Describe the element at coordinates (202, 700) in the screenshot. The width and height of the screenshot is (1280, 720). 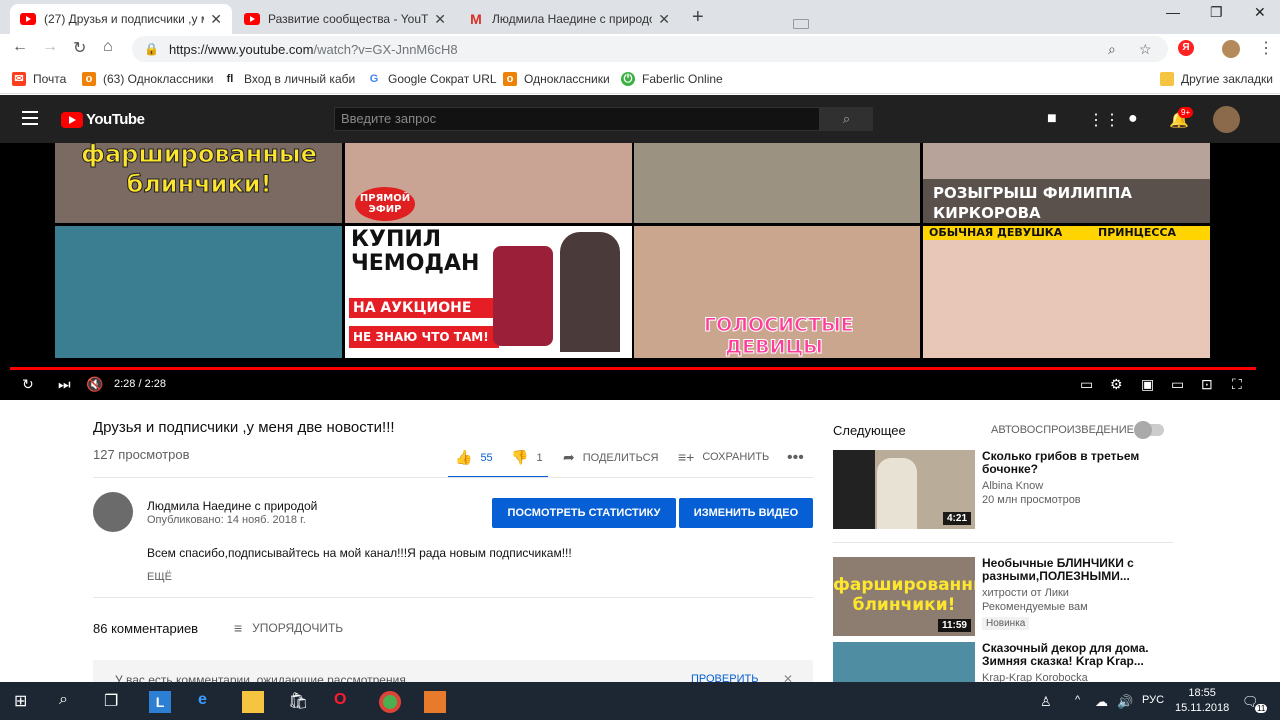
I see `edge-icon: e` at that location.